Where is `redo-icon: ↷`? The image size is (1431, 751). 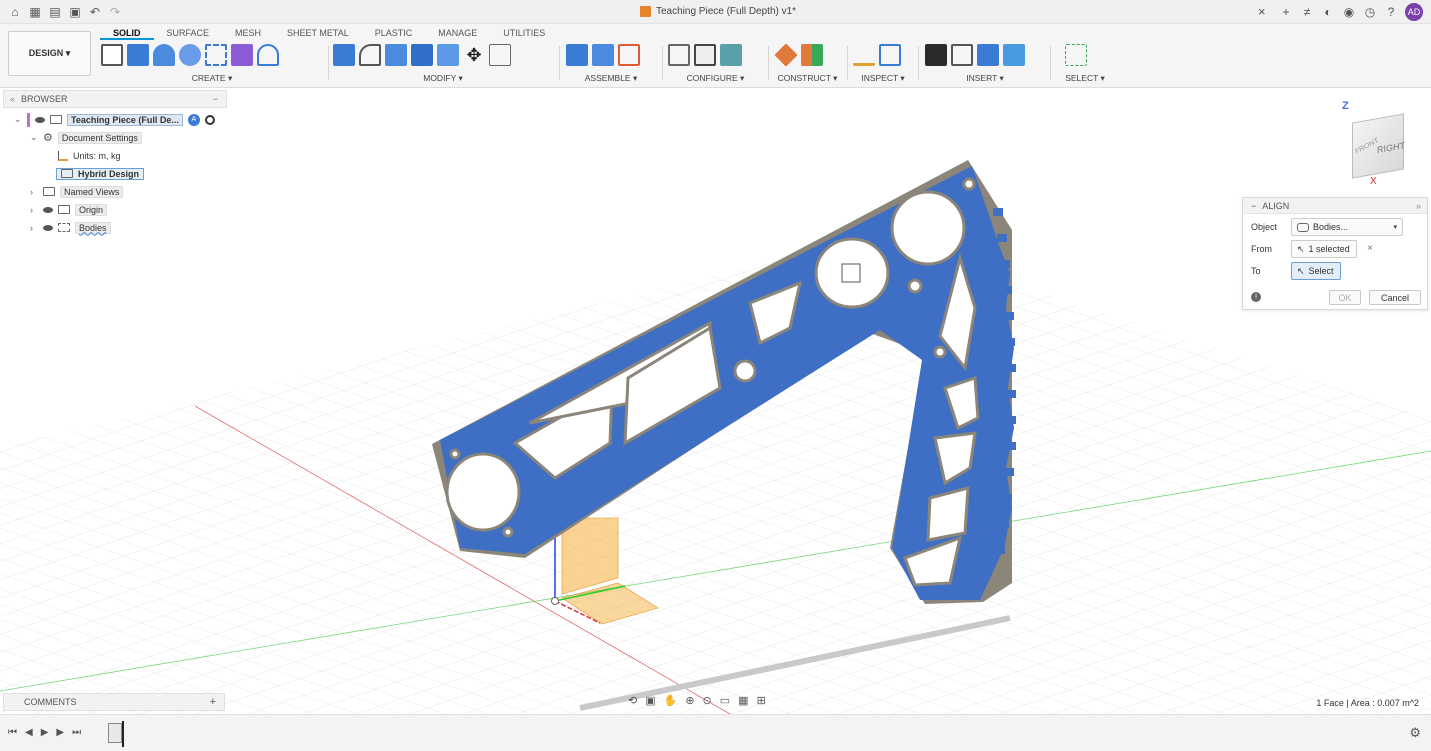 redo-icon: ↷ is located at coordinates (115, 12).